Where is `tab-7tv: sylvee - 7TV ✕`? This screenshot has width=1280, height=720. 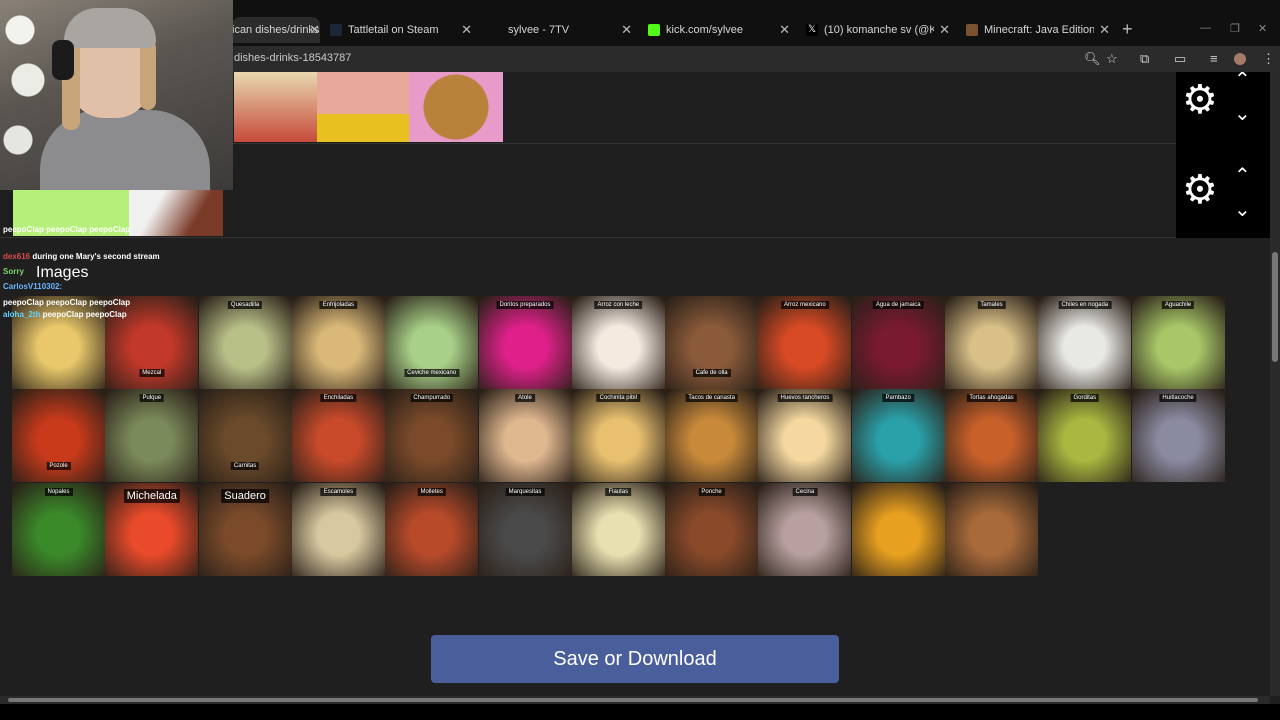
tab-7tv: sylvee - 7TV ✕ is located at coordinates (561, 30).